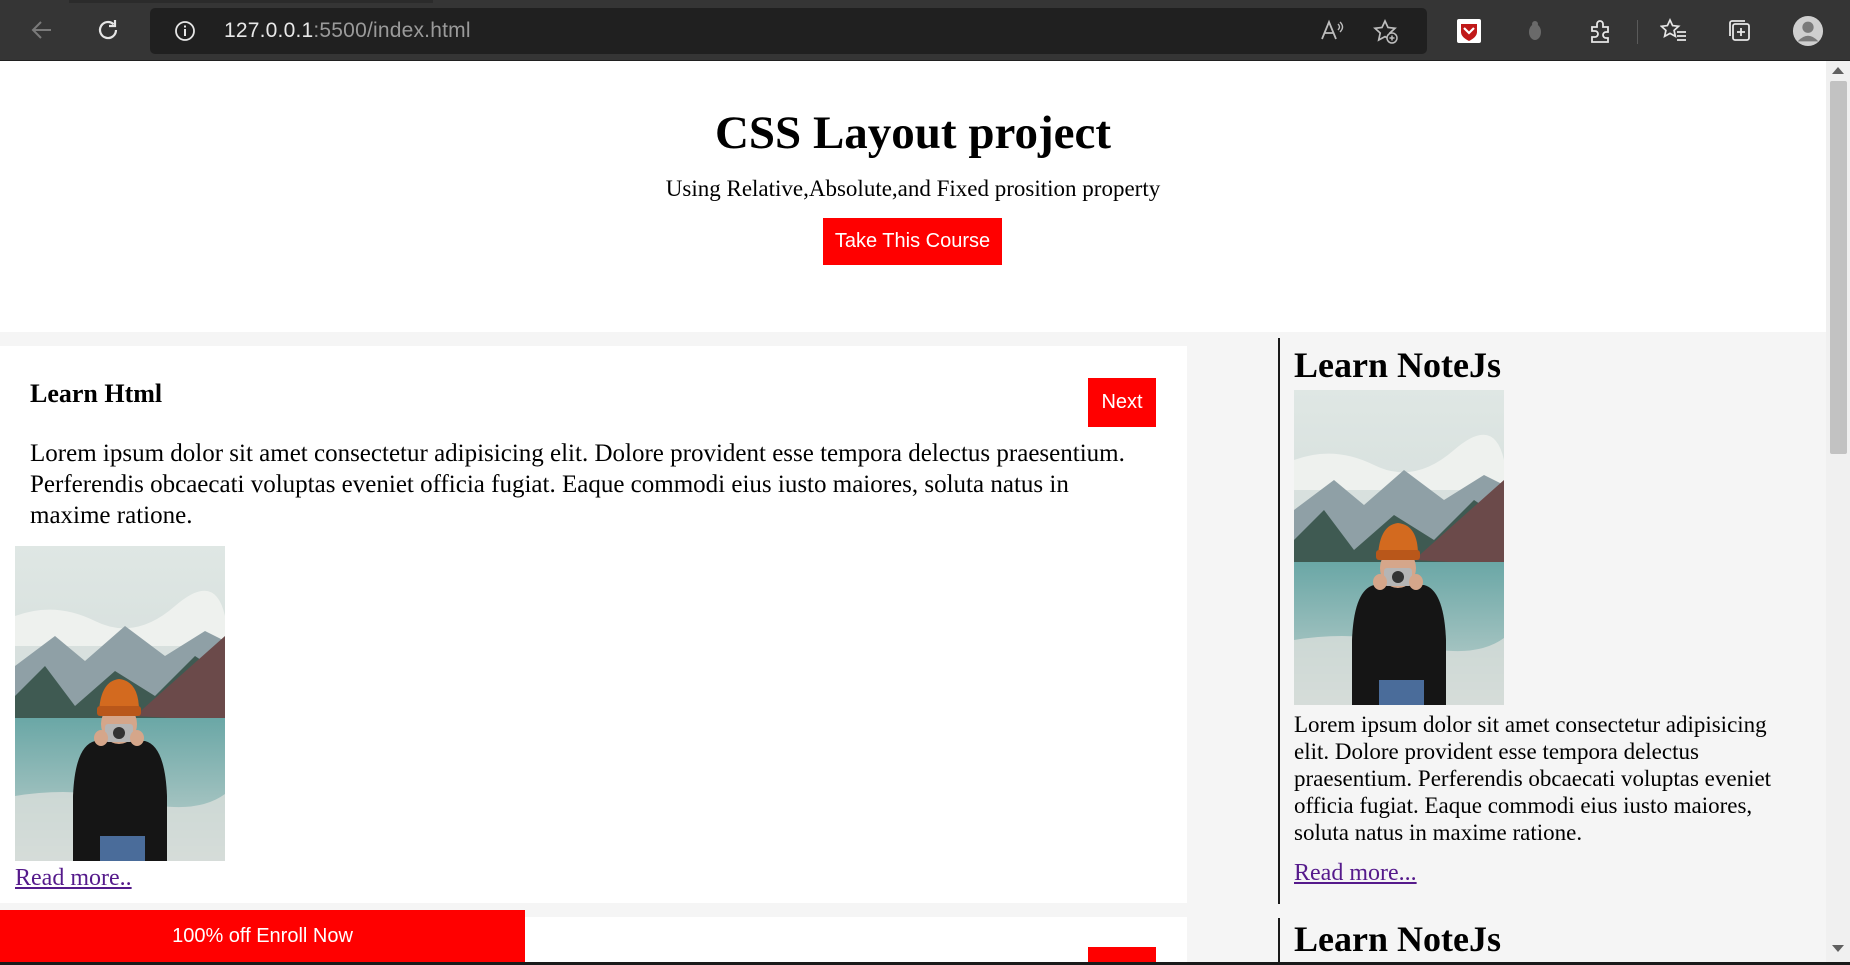 The height and width of the screenshot is (965, 1850). Describe the element at coordinates (96, 393) in the screenshot. I see `card-title: Learn Html` at that location.